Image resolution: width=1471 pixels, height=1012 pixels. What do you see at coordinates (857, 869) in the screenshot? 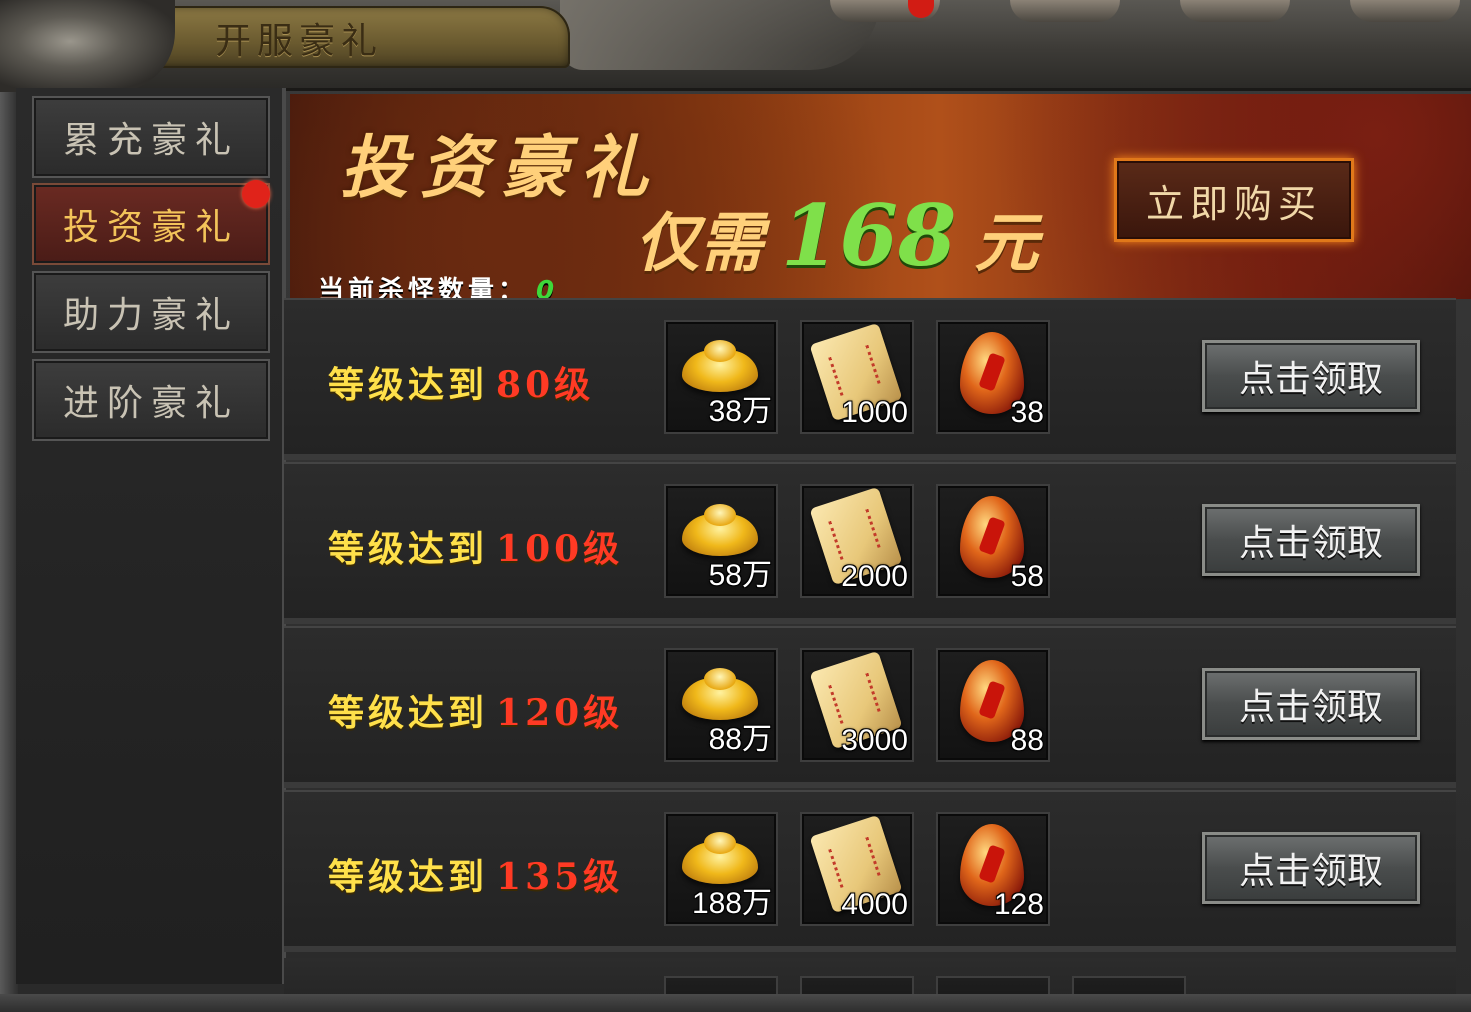
I see `reward-item-scroll: 4000` at bounding box center [857, 869].